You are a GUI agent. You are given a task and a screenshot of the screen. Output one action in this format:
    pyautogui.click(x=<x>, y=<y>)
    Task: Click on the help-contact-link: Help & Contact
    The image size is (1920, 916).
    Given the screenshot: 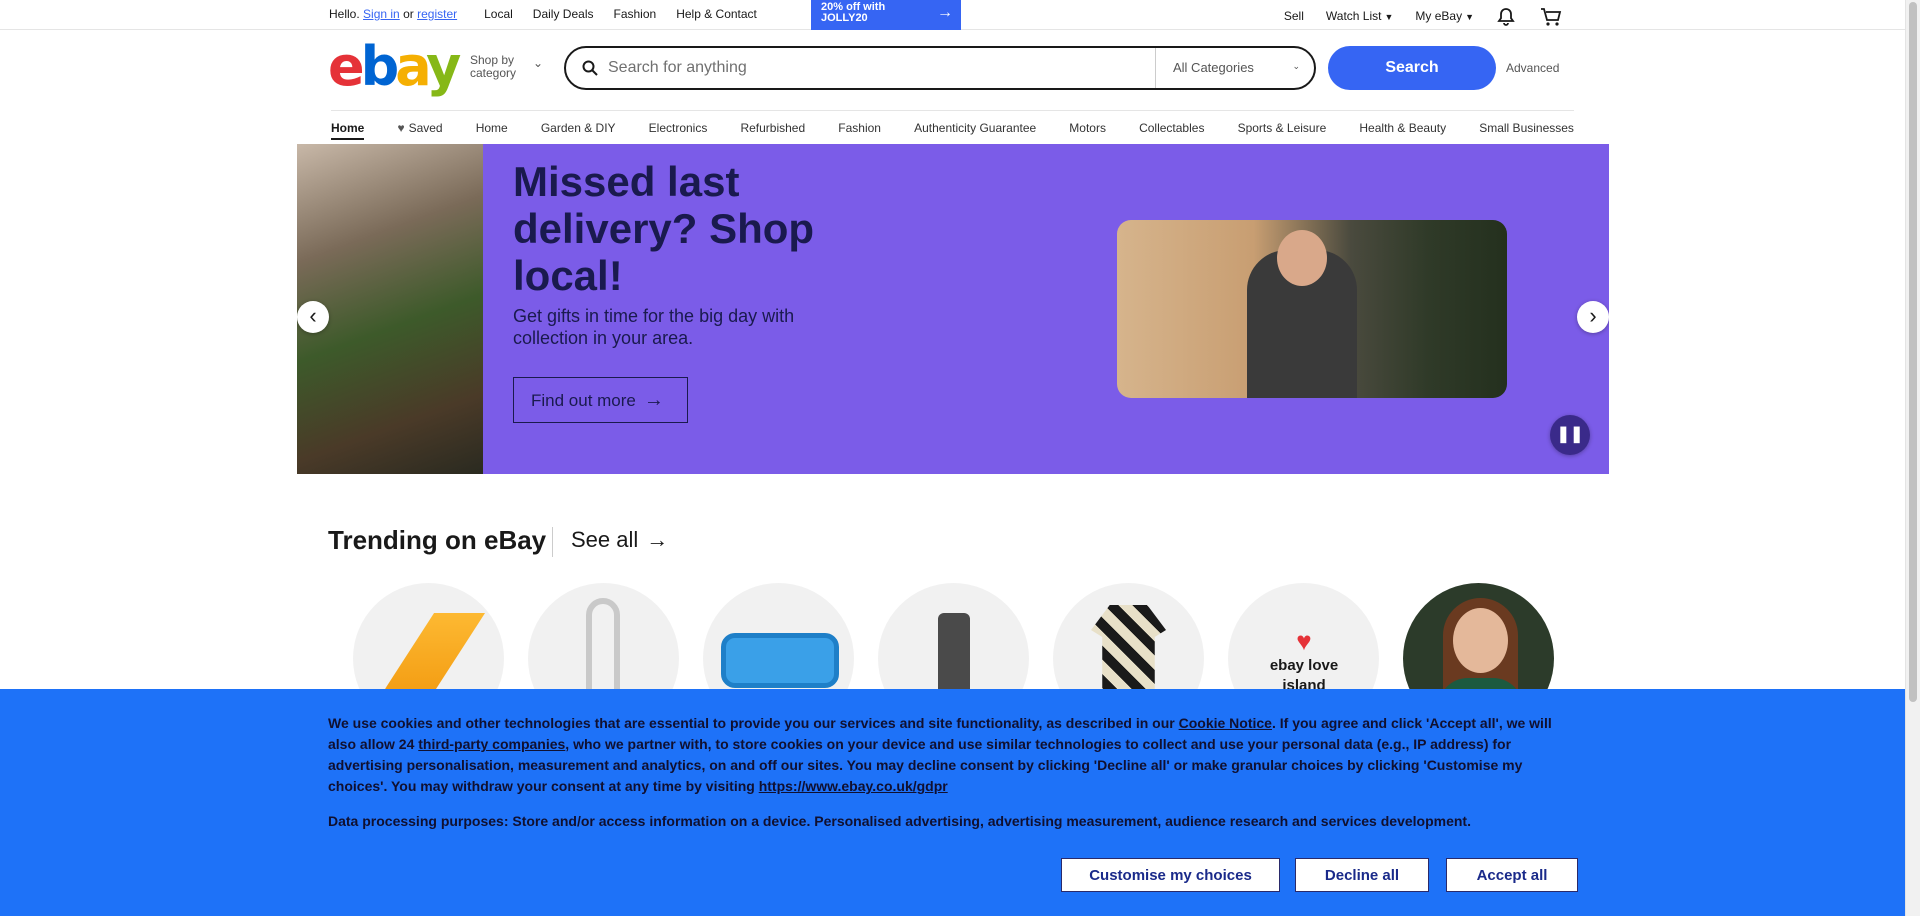 What is the action you would take?
    pyautogui.click(x=716, y=14)
    